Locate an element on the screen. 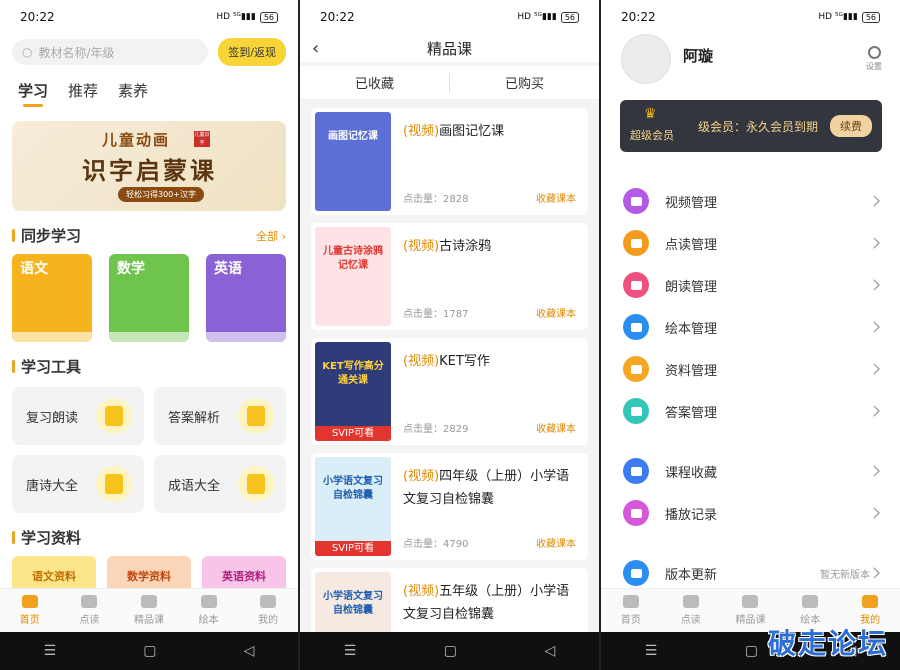 The height and width of the screenshot is (670, 900). menu-course-favorites: 课程收藏 is located at coordinates (750, 471).